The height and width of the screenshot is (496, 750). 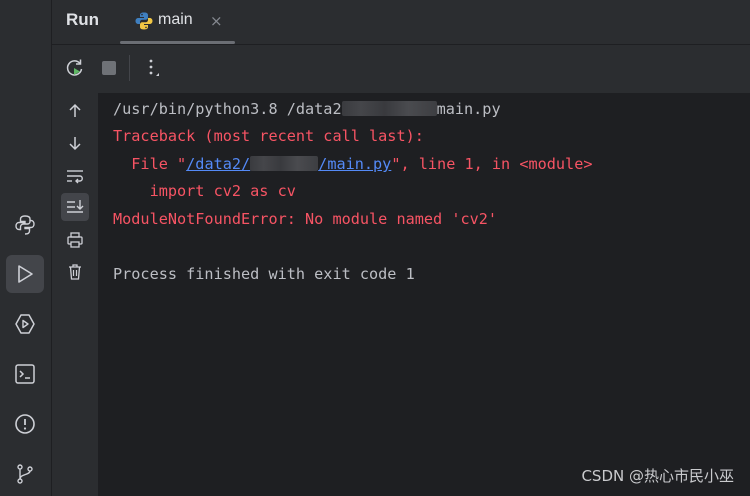 I want to click on rerun-button, so click(x=75, y=68).